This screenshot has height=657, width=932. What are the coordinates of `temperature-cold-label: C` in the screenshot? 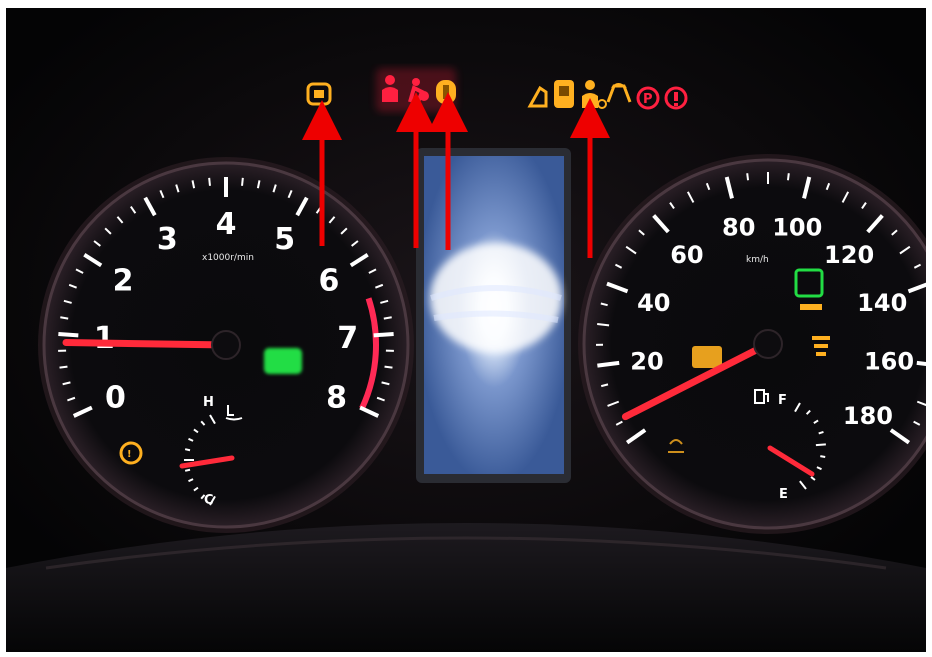 It's located at (209, 500).